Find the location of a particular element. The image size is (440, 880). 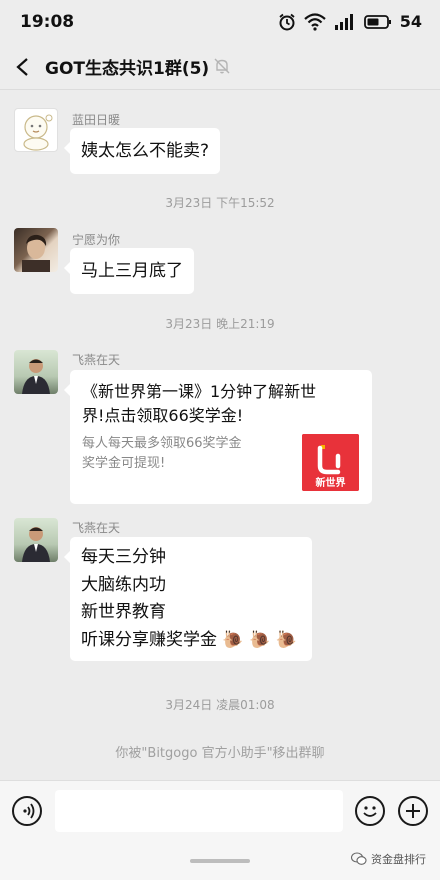

home-indicator is located at coordinates (220, 861).